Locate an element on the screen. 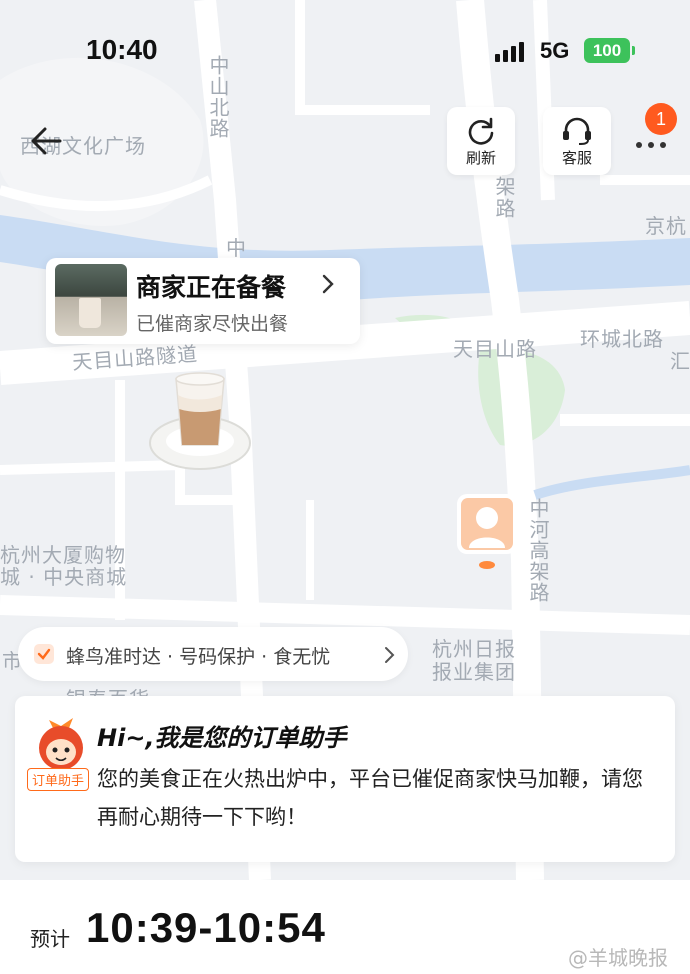  user-location-marker is located at coordinates (487, 532).